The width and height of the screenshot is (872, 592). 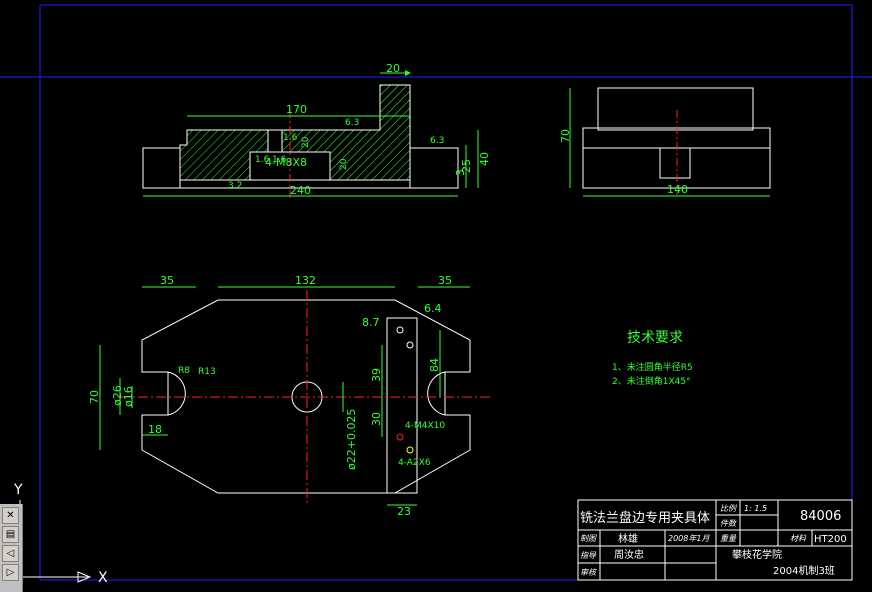 What do you see at coordinates (460, 172) in the screenshot?
I see `front-dim-3: 3` at bounding box center [460, 172].